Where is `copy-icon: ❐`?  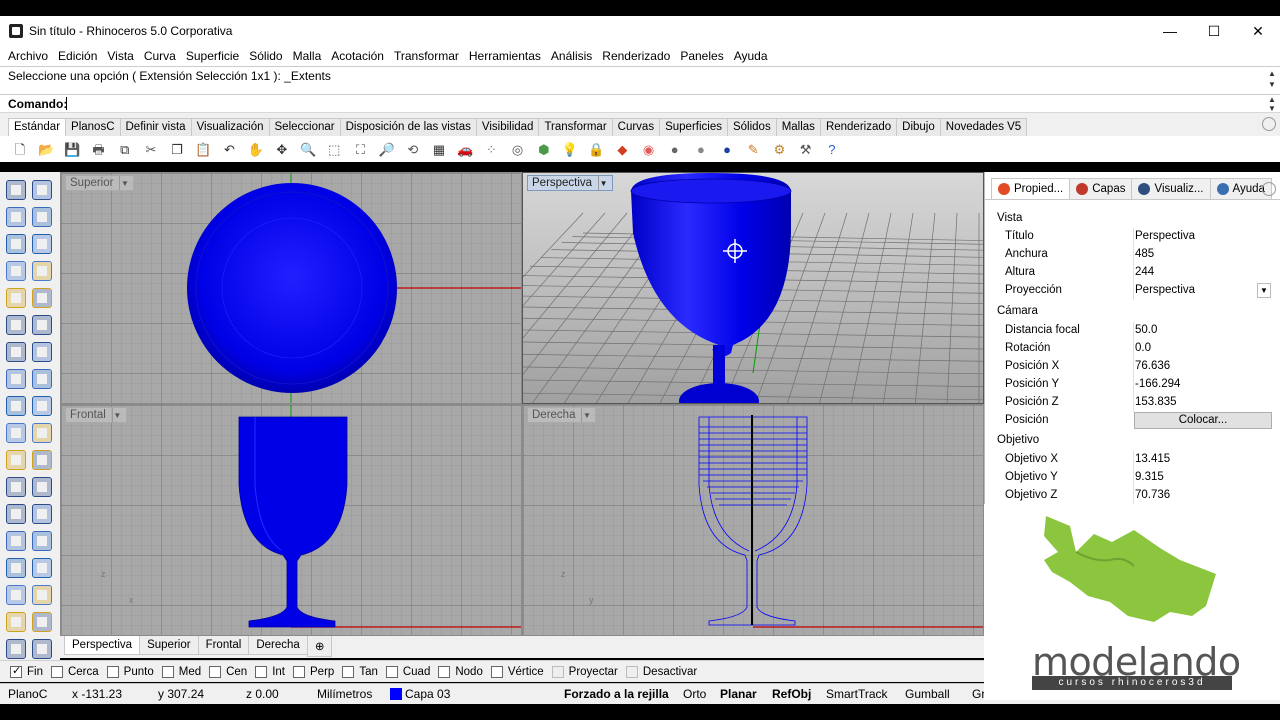
copy-icon: ❐ is located at coordinates (177, 149).